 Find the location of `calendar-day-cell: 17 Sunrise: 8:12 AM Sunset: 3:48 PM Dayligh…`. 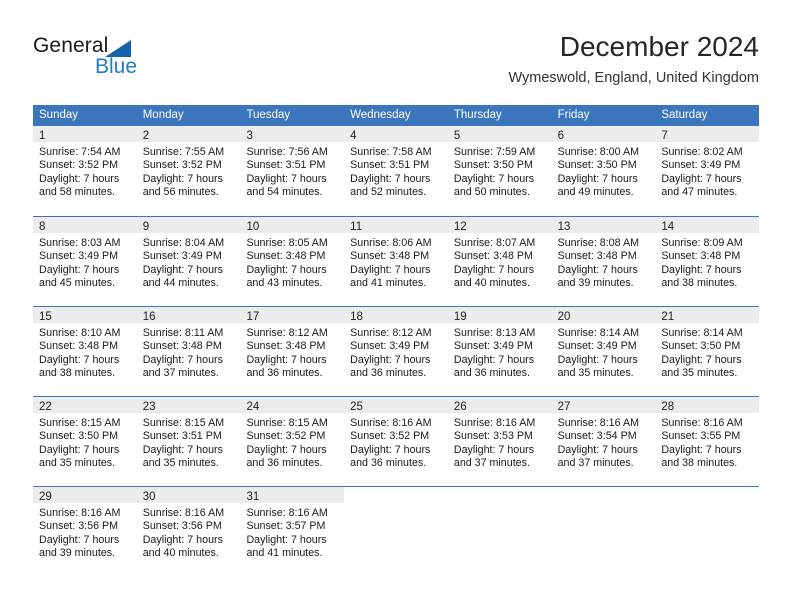

calendar-day-cell: 17 Sunrise: 8:12 AM Sunset: 3:48 PM Dayligh… is located at coordinates (292, 351).